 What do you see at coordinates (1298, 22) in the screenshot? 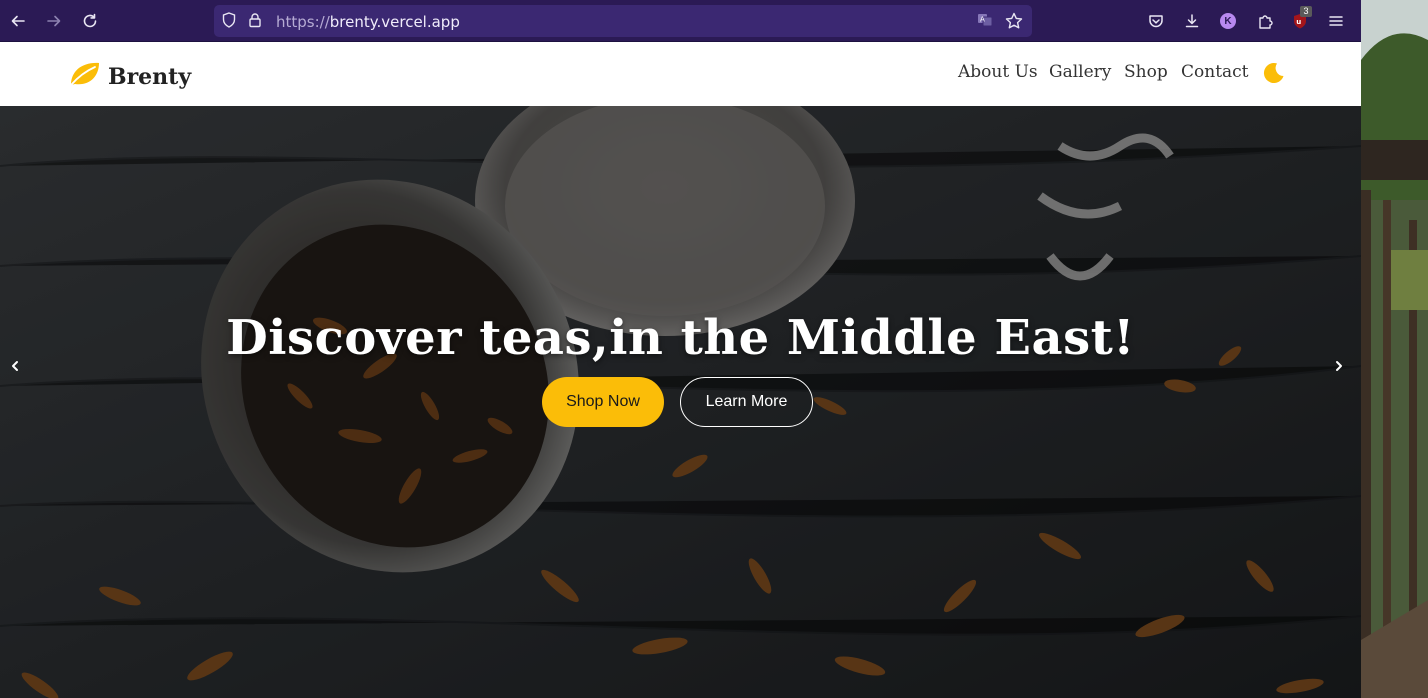
I see `svg-text: u` at bounding box center [1298, 22].